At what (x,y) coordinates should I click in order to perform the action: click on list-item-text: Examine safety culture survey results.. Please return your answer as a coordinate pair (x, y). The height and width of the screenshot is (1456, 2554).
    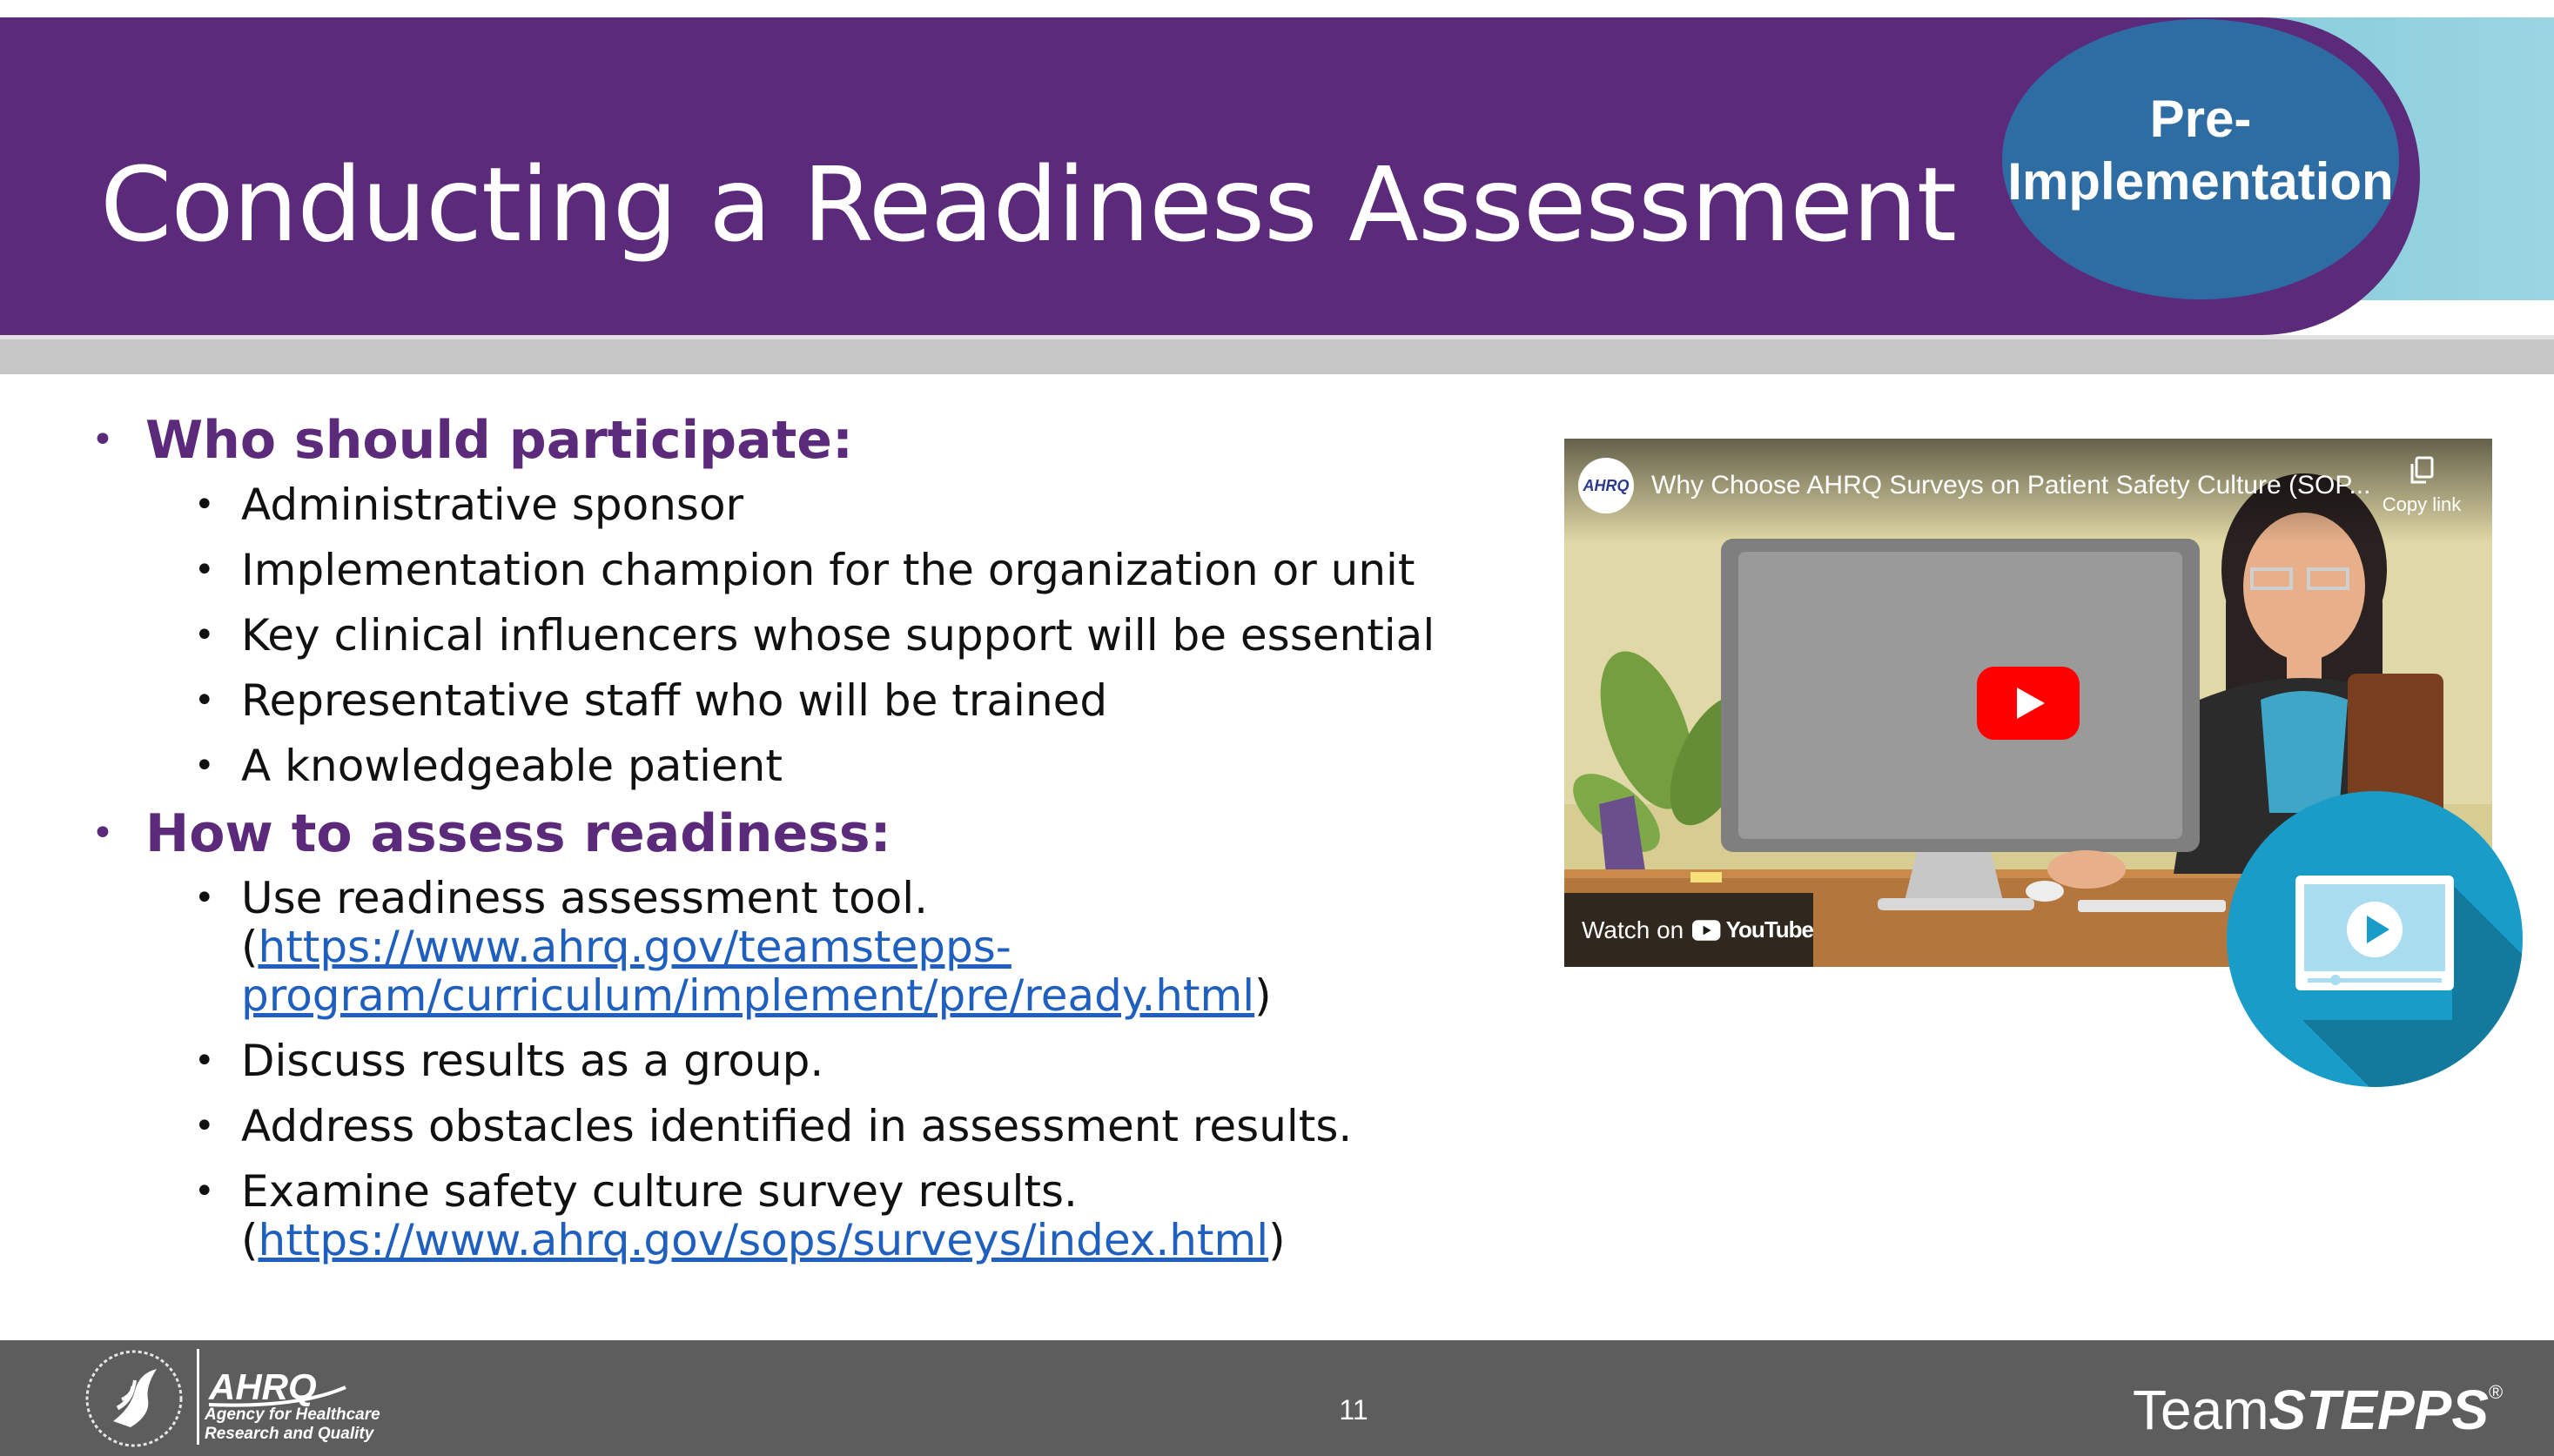
    Looking at the image, I should click on (659, 1191).